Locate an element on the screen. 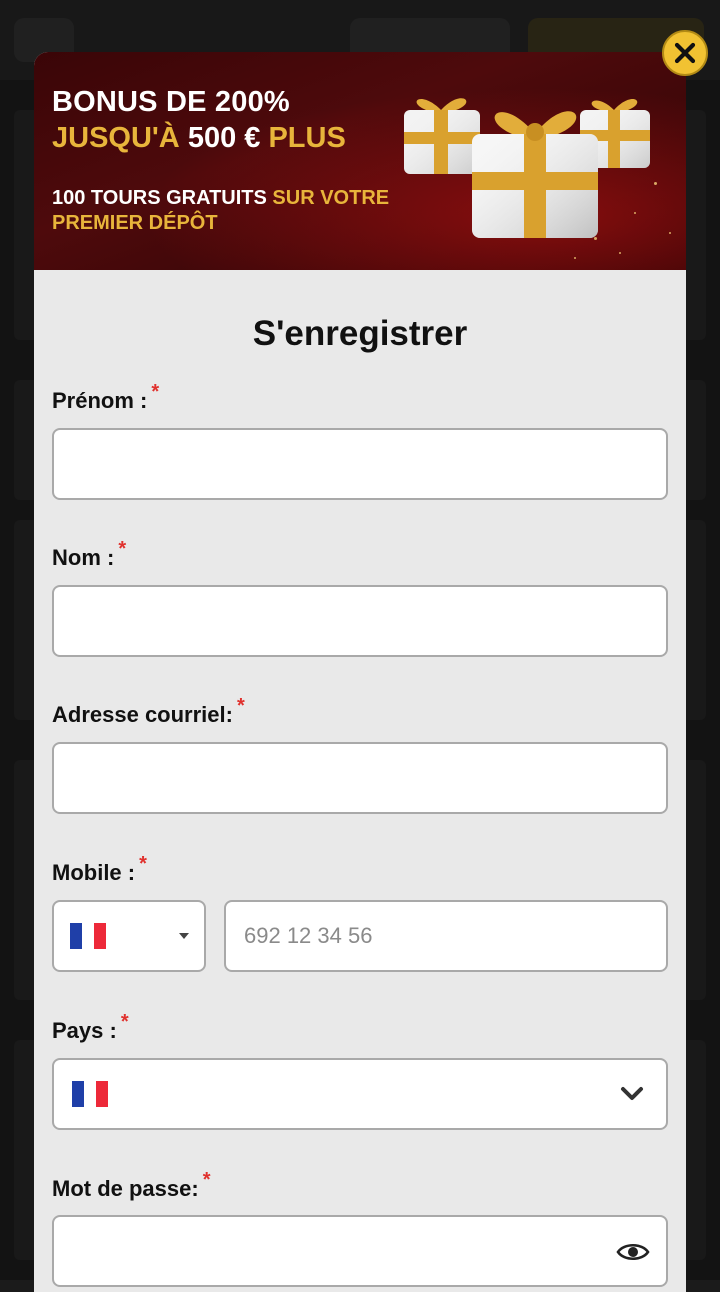 This screenshot has height=1292, width=720. country-label: Pays : * is located at coordinates (90, 1027).